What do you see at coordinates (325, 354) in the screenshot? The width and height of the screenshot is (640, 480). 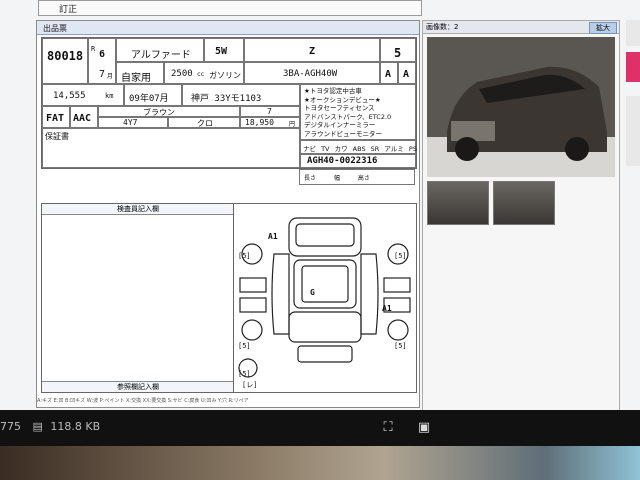 I see `rear-bumper-outline` at bounding box center [325, 354].